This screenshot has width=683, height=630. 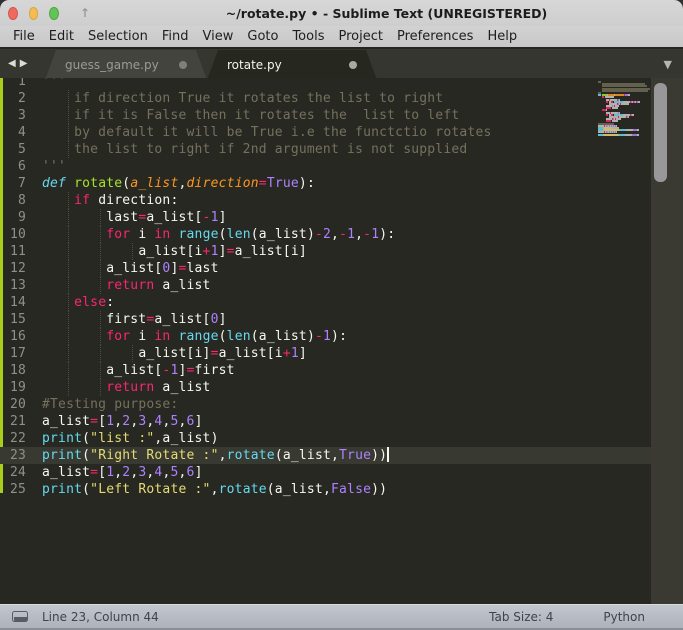 What do you see at coordinates (325, 370) in the screenshot?
I see `code-line: 18 a_list[-1]=first` at bounding box center [325, 370].